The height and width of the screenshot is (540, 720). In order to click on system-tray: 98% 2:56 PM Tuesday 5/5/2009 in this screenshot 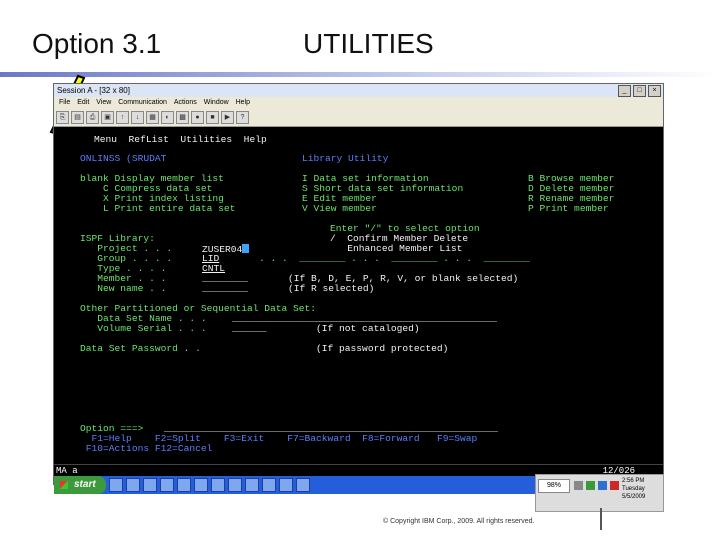, I will do `click(599, 493)`.